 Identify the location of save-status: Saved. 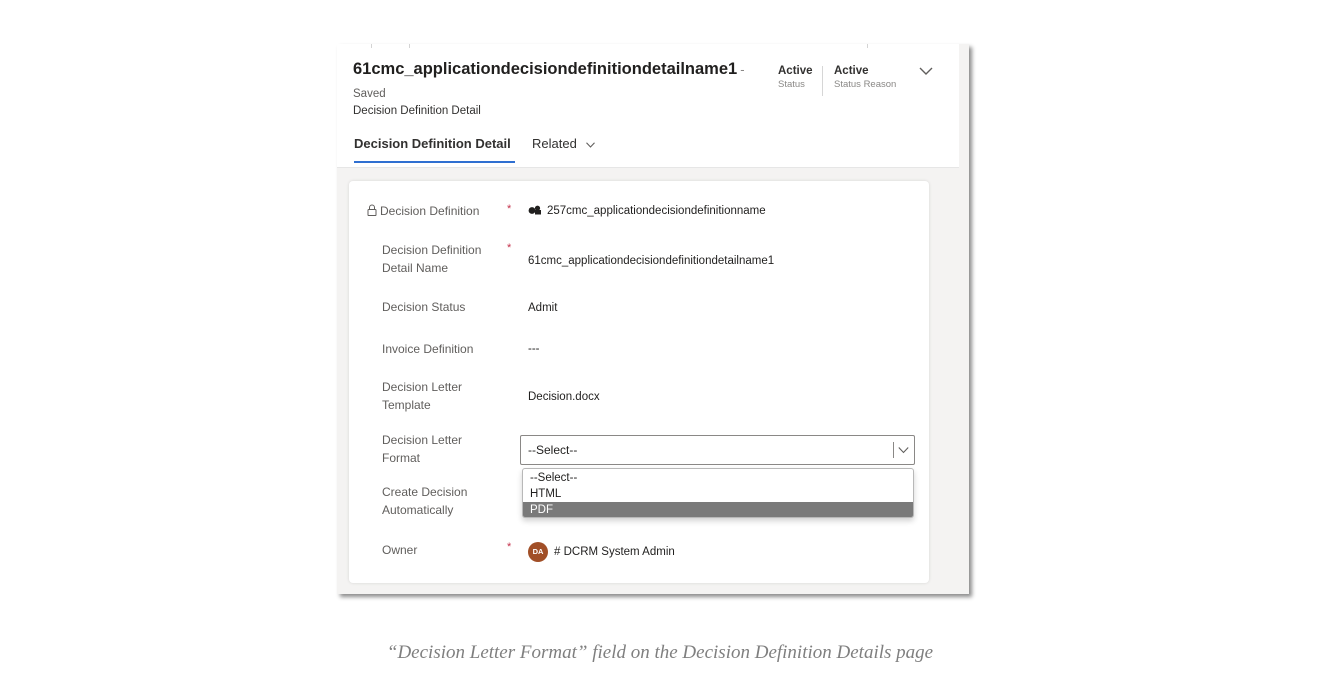
(369, 94).